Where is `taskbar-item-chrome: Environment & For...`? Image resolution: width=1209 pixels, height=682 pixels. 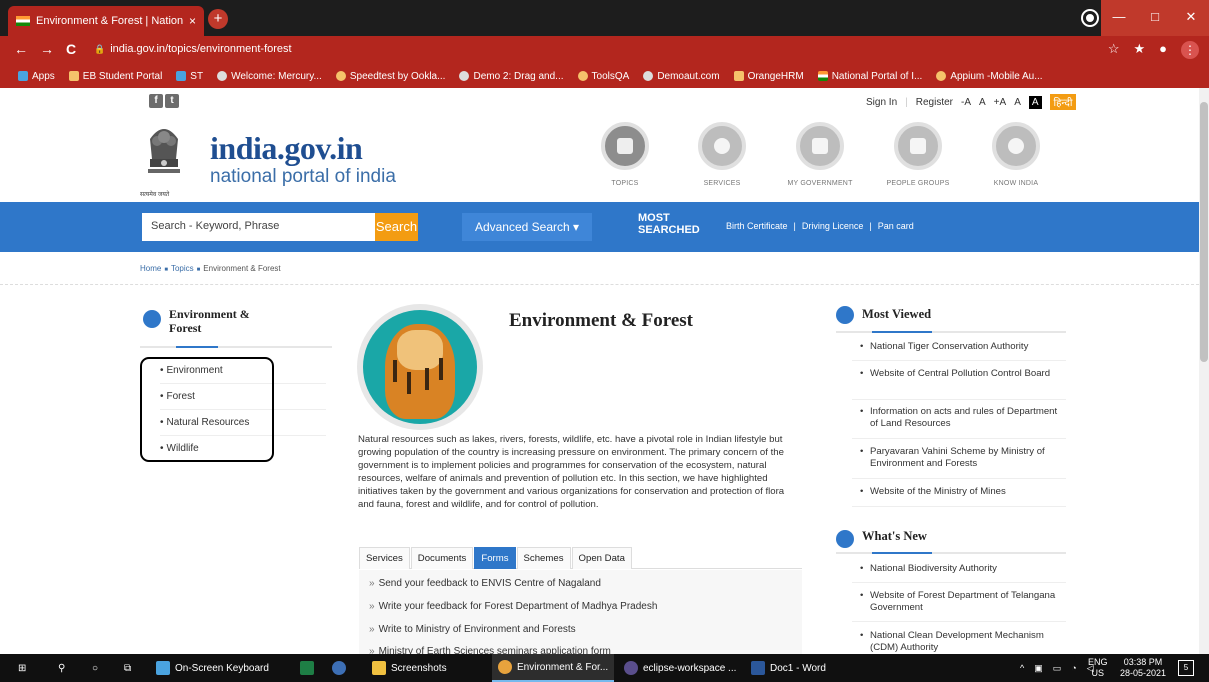 taskbar-item-chrome: Environment & For... is located at coordinates (553, 668).